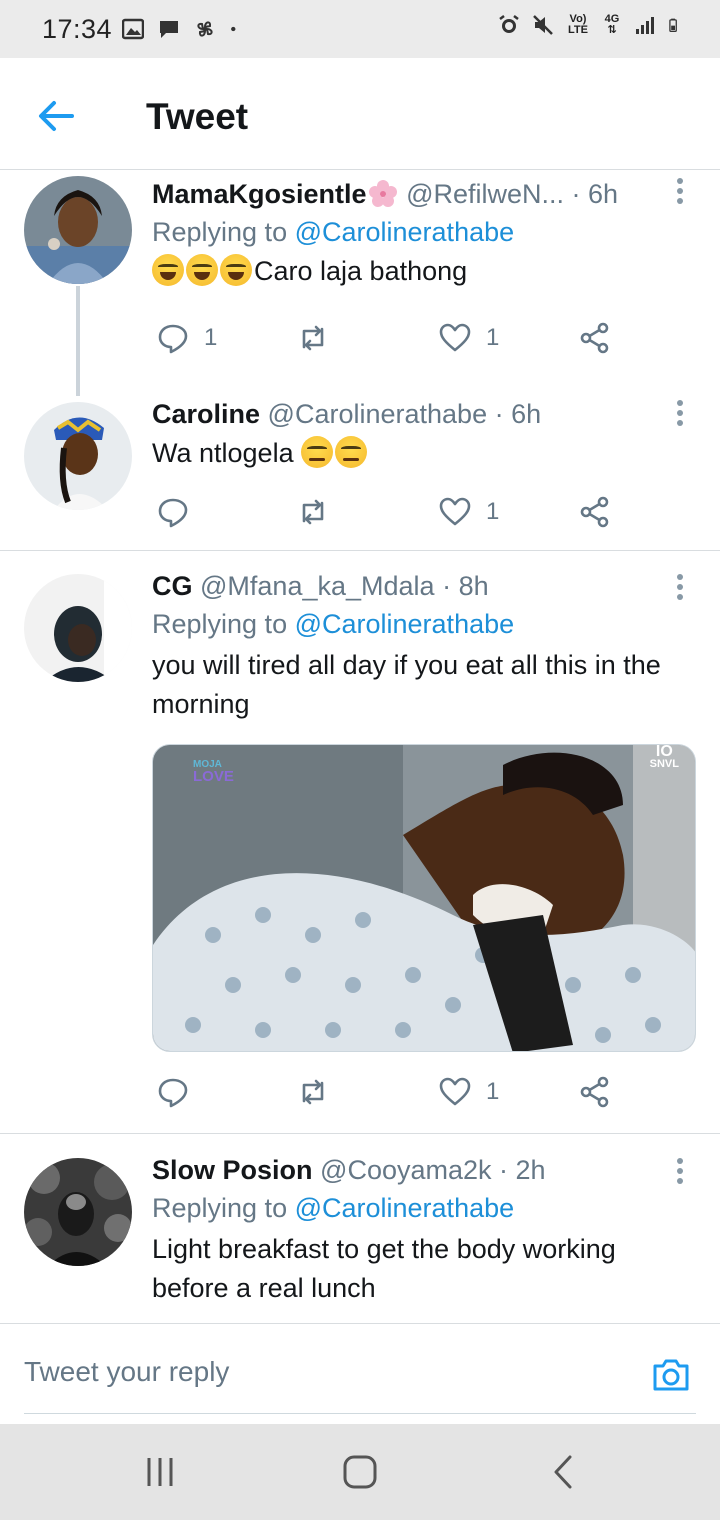 Image resolution: width=720 pixels, height=1520 pixels. I want to click on tweet-header: Caroline @Carolinerathabe · 6h, so click(413, 414).